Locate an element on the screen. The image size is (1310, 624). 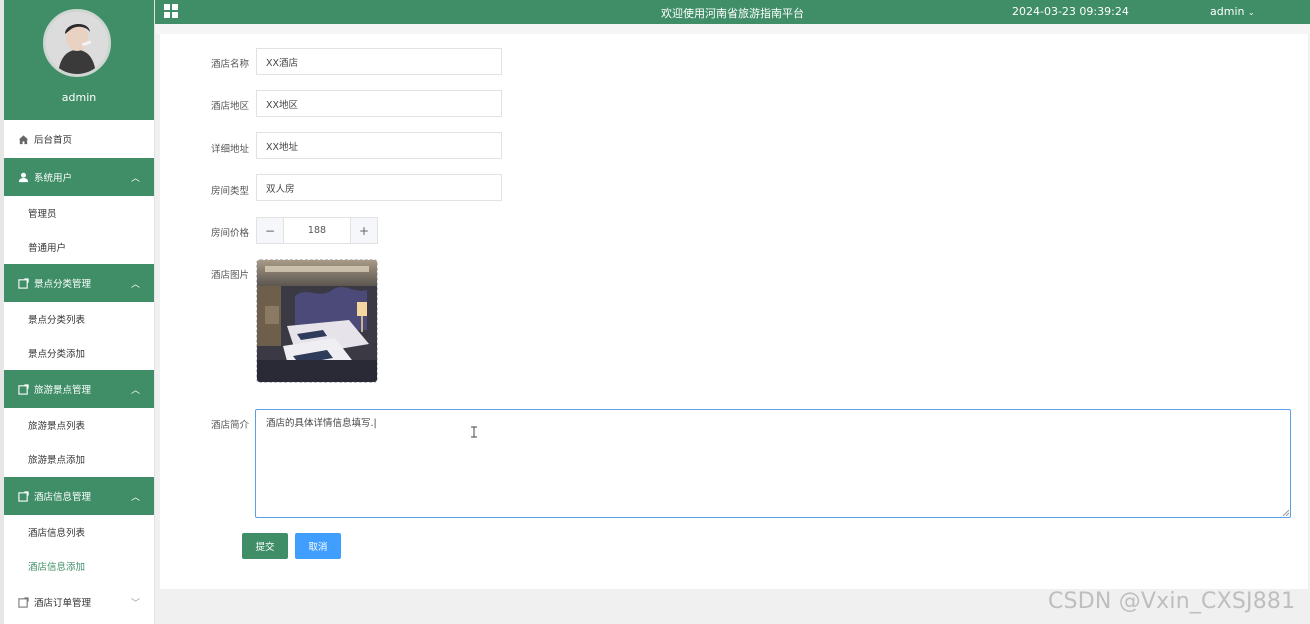
room-type-input: 双人房 is located at coordinates (379, 187).